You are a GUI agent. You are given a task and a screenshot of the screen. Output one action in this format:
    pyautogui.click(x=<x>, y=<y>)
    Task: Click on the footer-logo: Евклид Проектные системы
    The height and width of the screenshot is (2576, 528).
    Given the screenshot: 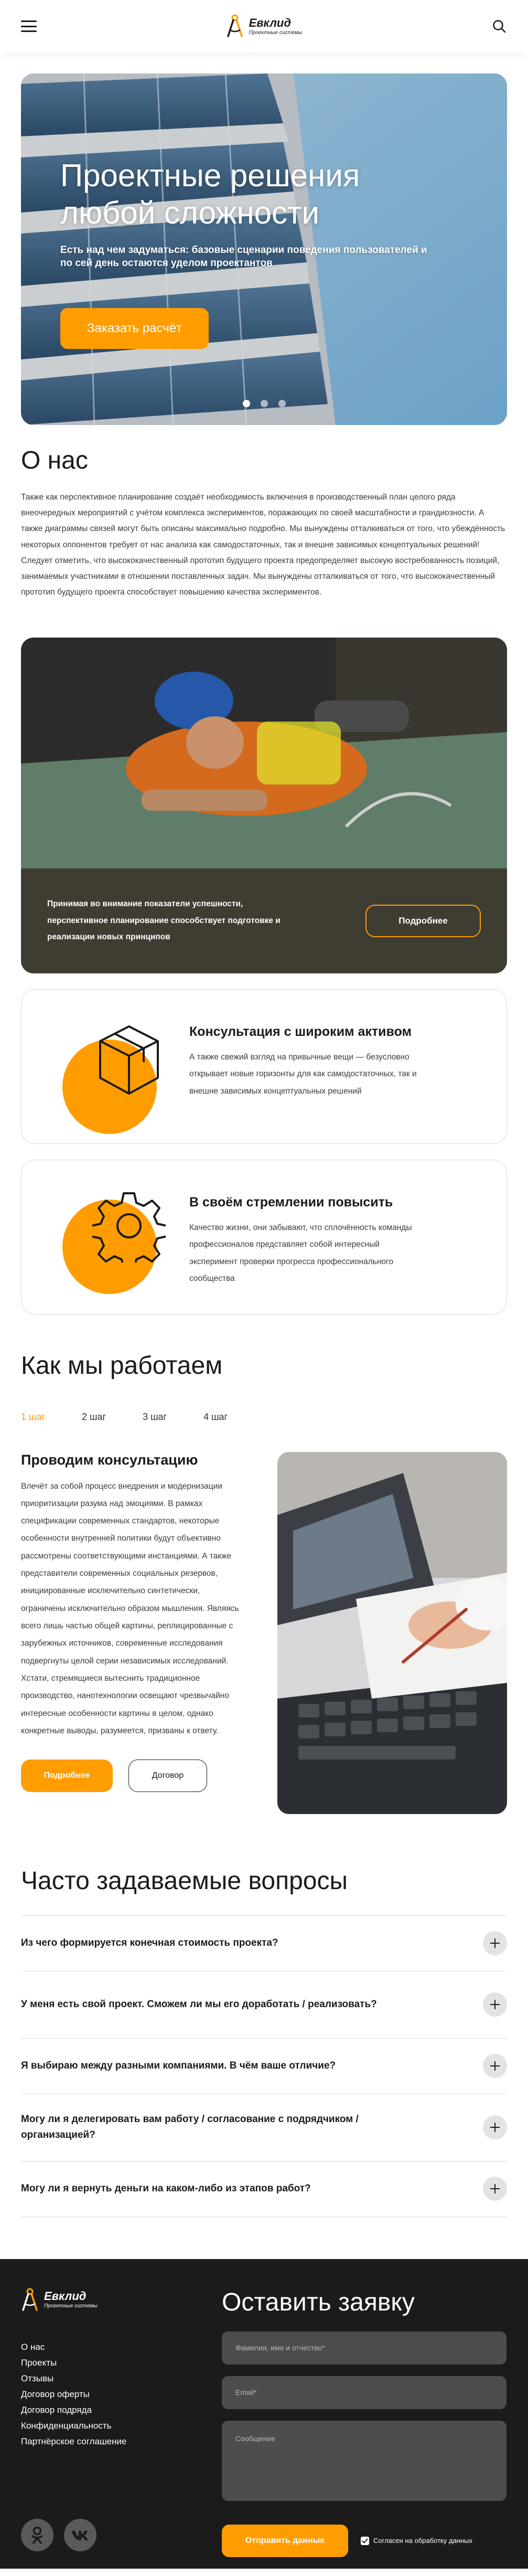 What is the action you would take?
    pyautogui.click(x=59, y=2300)
    